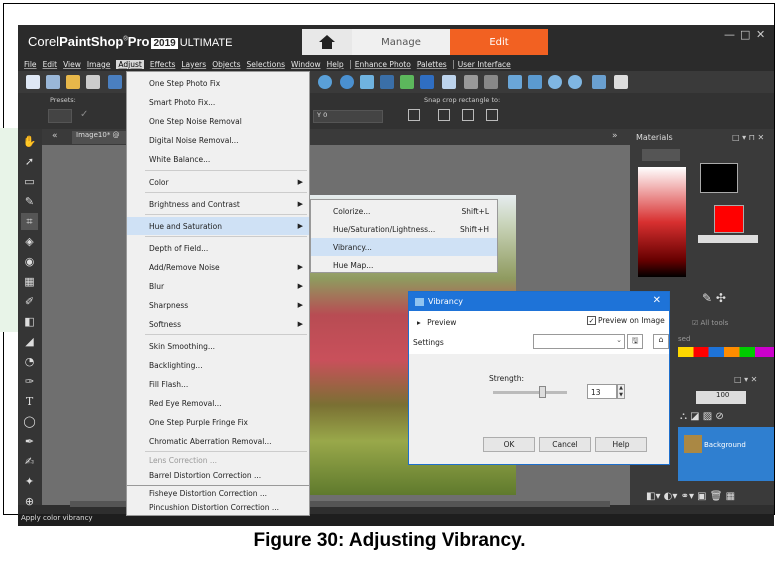  I want to click on menu-effects: Effects, so click(163, 64).